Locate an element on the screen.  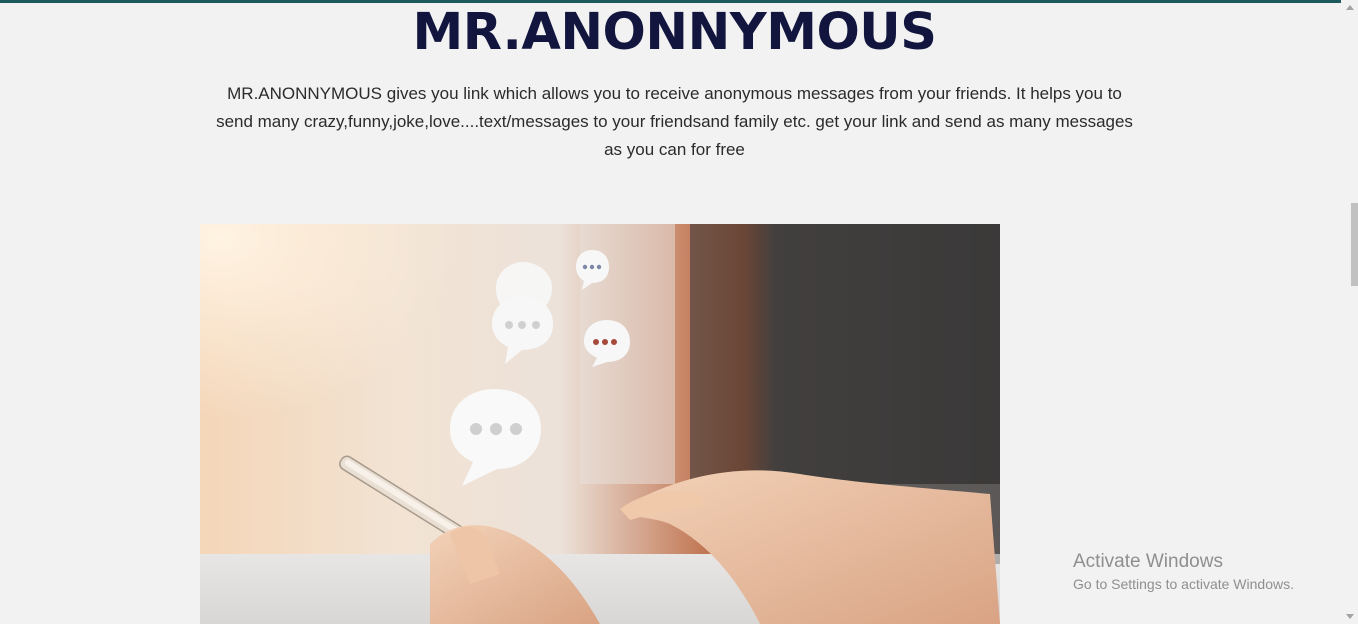
page-title: MR.ANONNYMOUS is located at coordinates (674, 32).